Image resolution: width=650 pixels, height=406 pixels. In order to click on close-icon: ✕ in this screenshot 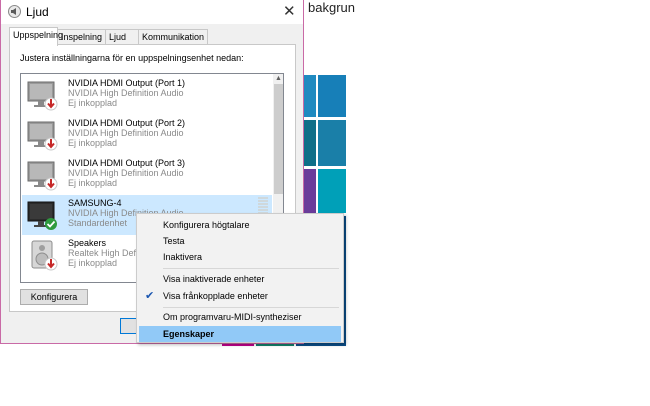, I will do `click(289, 11)`.